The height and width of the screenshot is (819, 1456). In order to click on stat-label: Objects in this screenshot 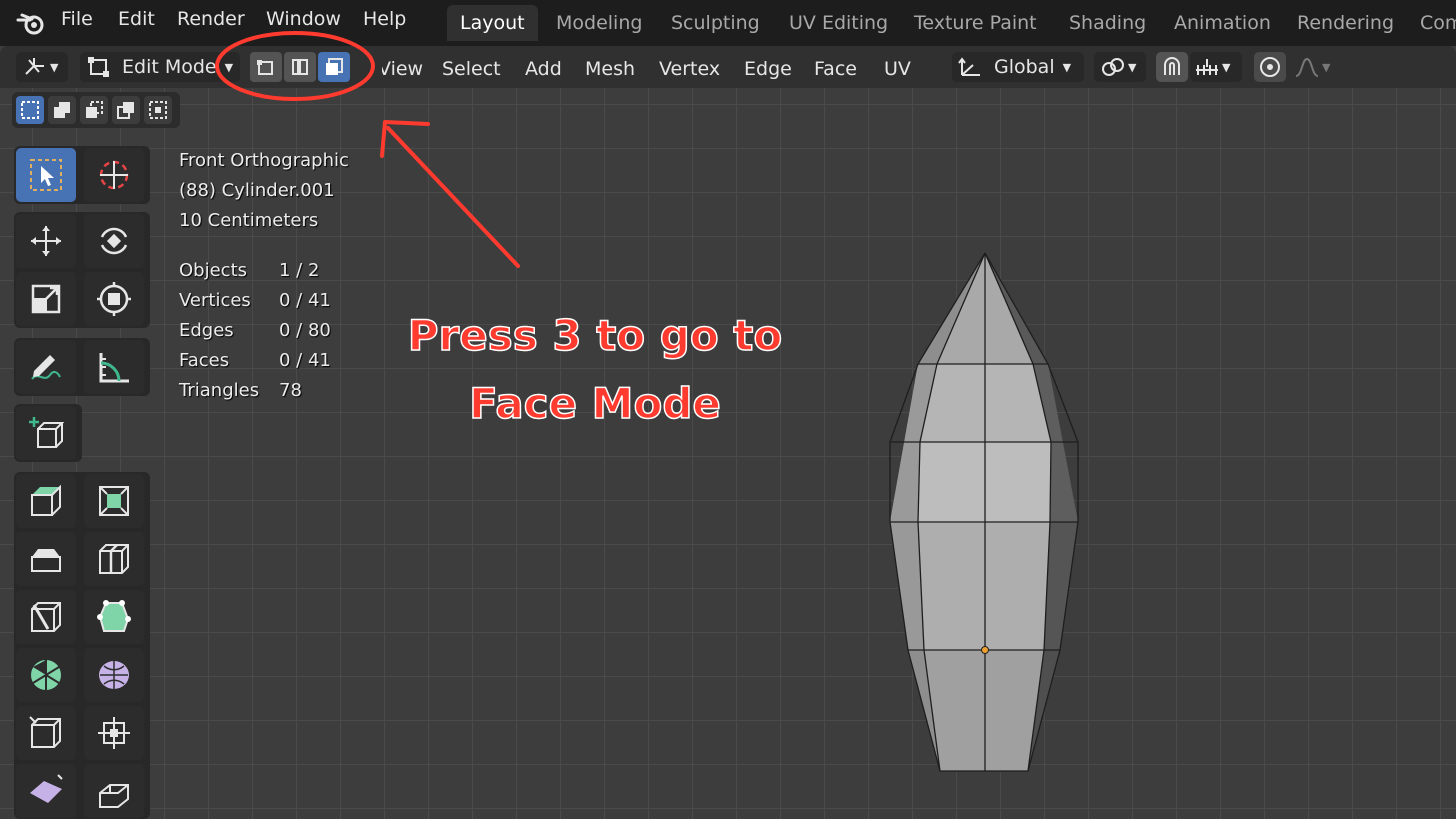, I will do `click(213, 270)`.